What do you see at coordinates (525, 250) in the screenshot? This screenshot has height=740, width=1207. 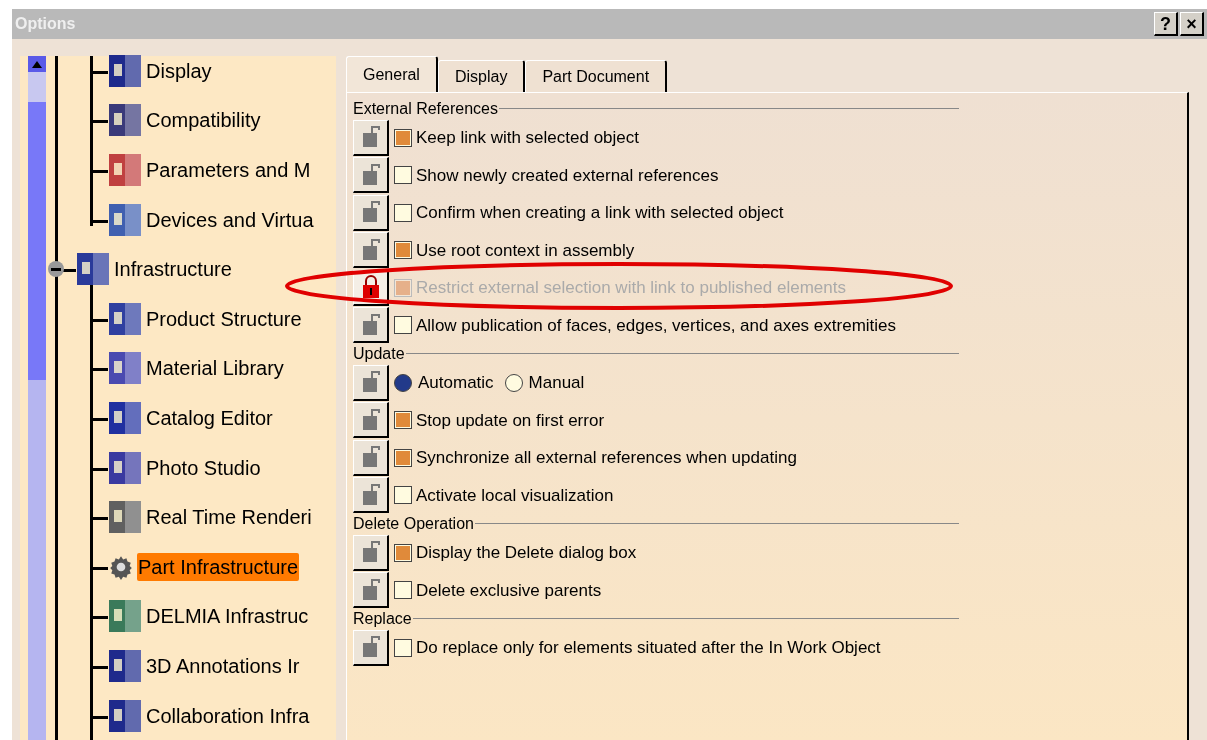 I see `option-label: Use root context in assembly` at bounding box center [525, 250].